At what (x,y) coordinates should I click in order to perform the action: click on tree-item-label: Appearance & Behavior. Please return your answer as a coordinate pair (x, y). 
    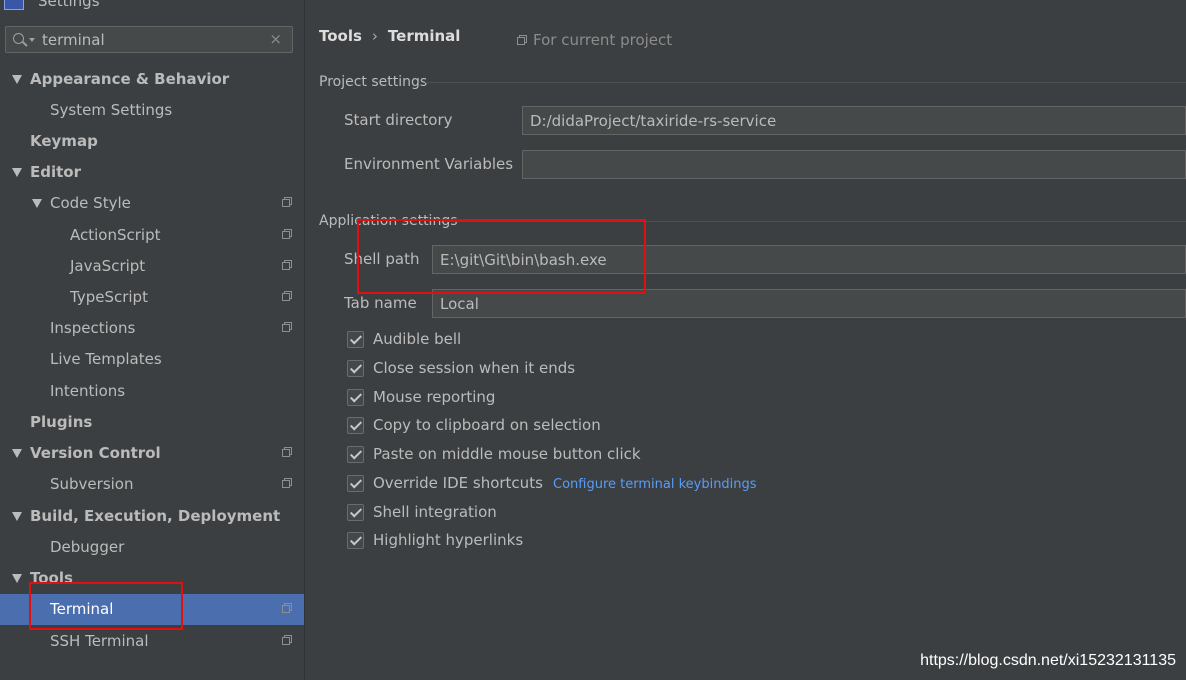
    Looking at the image, I should click on (130, 79).